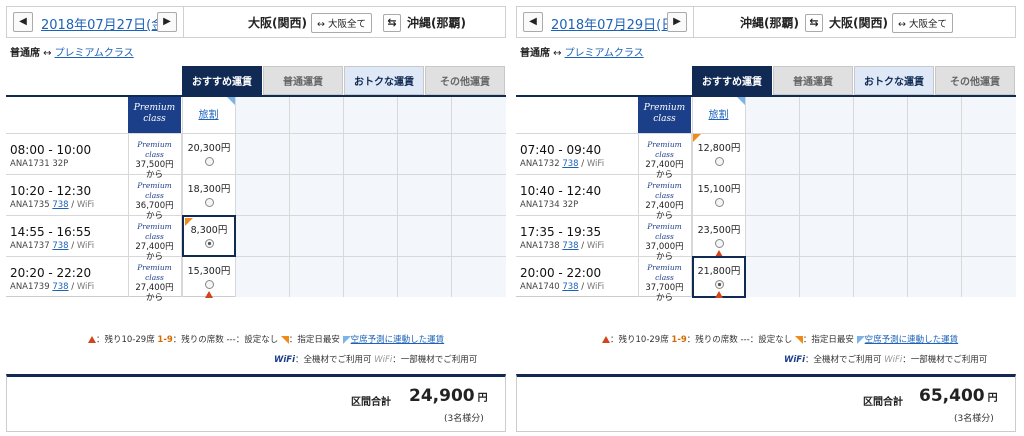 The width and height of the screenshot is (1024, 436). I want to click on legend-wifi-some: ：一部機材でご利用可, so click(435, 360).